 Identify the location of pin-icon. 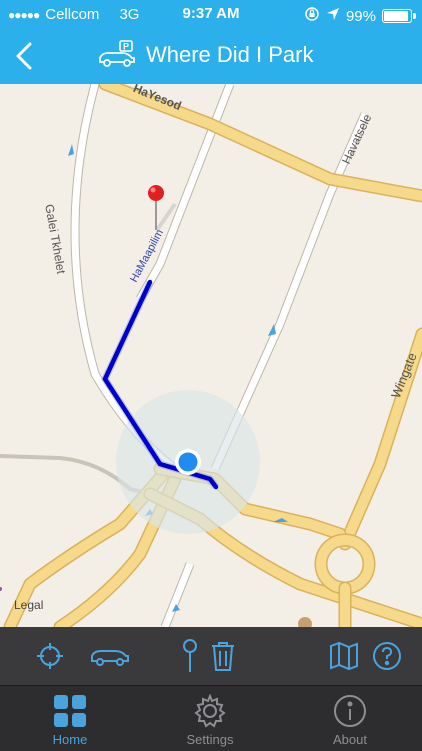
(190, 655).